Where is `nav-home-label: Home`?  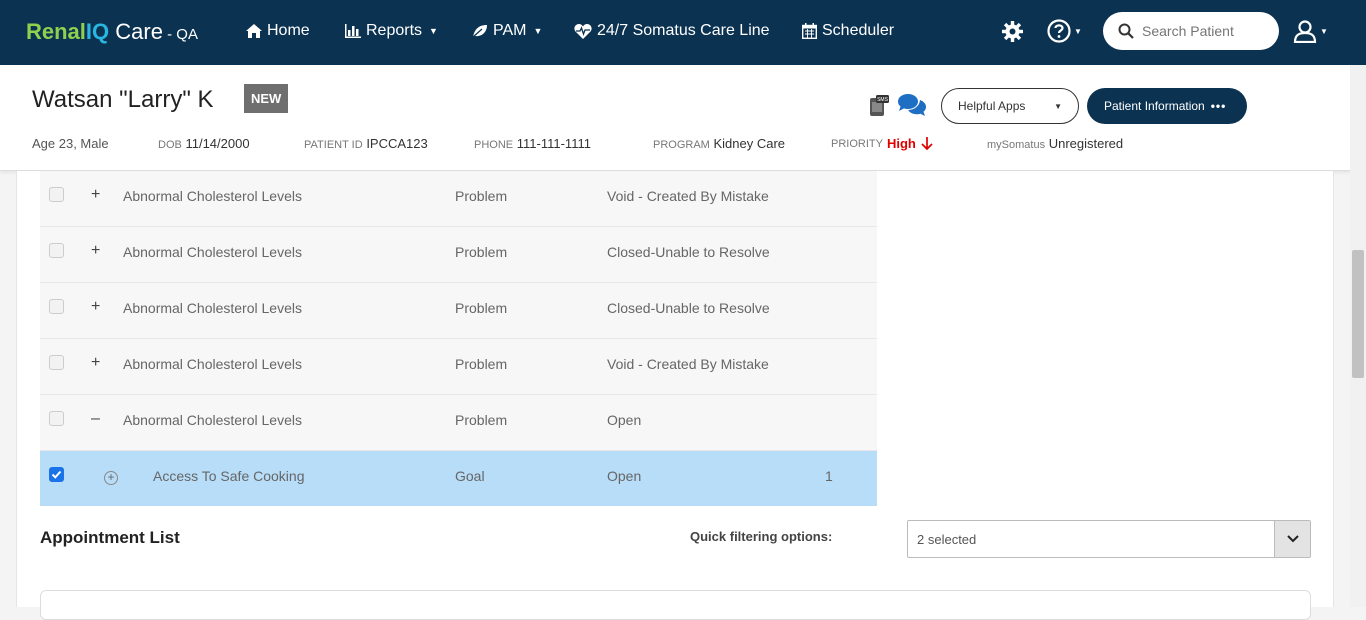 nav-home-label: Home is located at coordinates (288, 30).